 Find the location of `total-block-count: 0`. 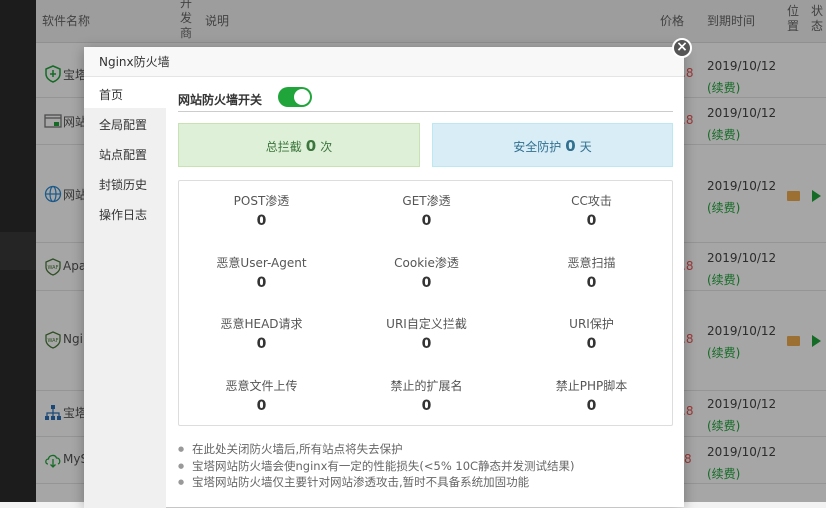

total-block-count: 0 is located at coordinates (311, 146).